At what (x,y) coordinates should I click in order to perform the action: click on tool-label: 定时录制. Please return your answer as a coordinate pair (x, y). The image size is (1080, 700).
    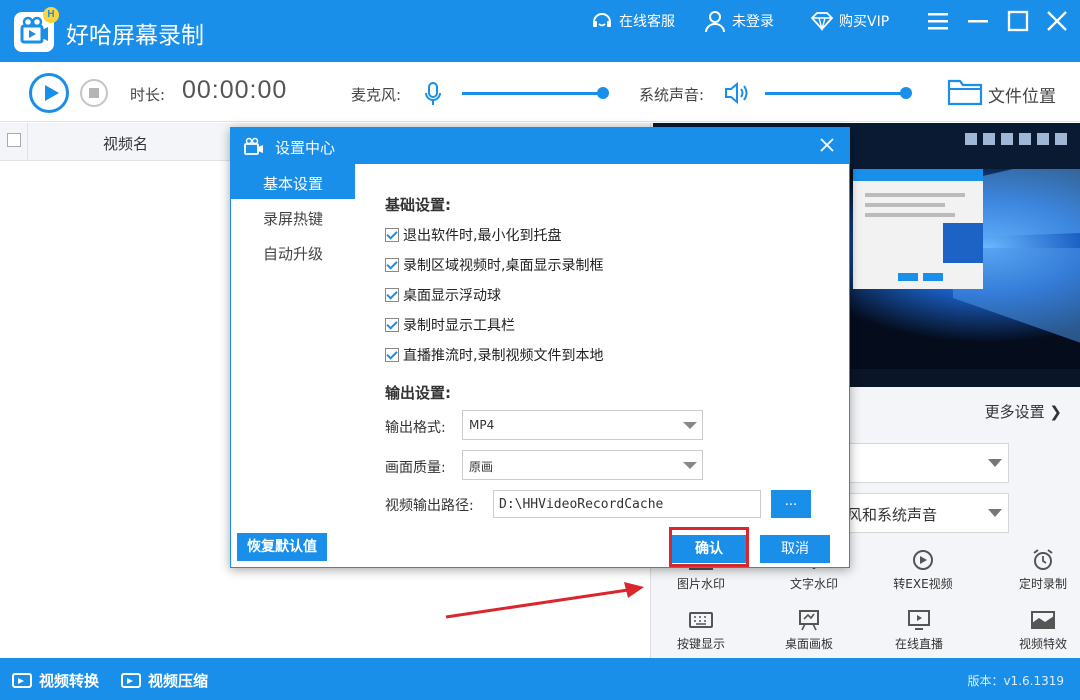
    Looking at the image, I should click on (1042, 584).